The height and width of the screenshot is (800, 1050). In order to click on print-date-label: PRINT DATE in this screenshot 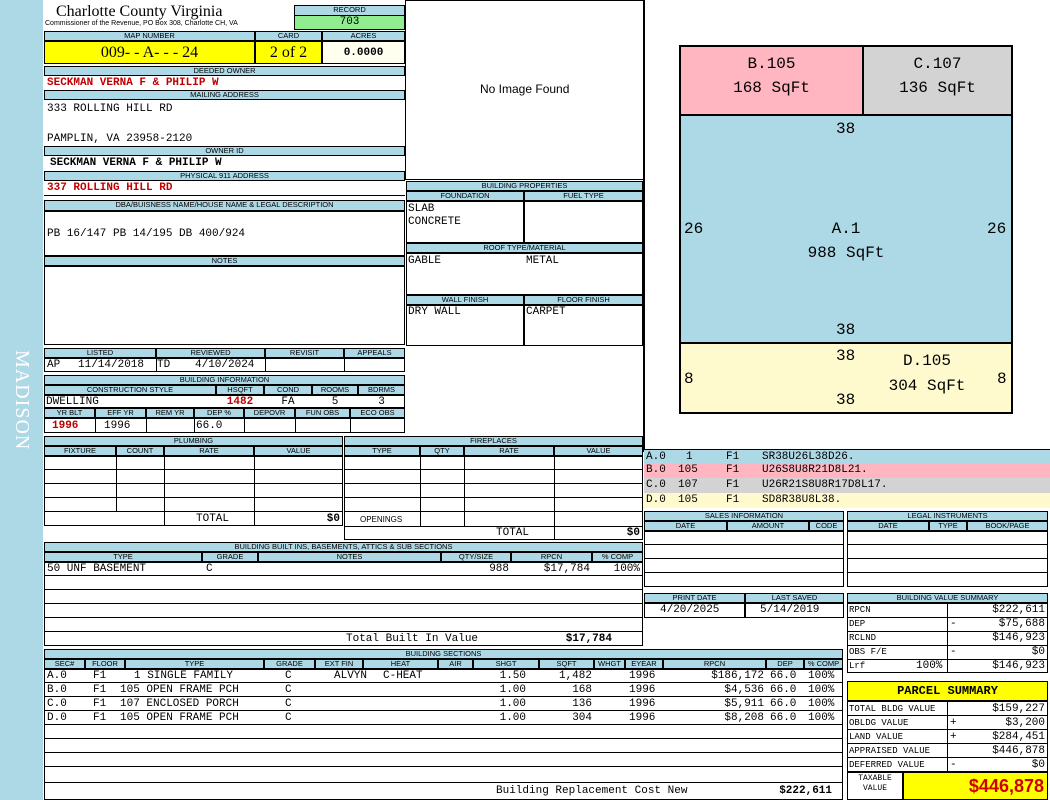, I will do `click(694, 598)`.